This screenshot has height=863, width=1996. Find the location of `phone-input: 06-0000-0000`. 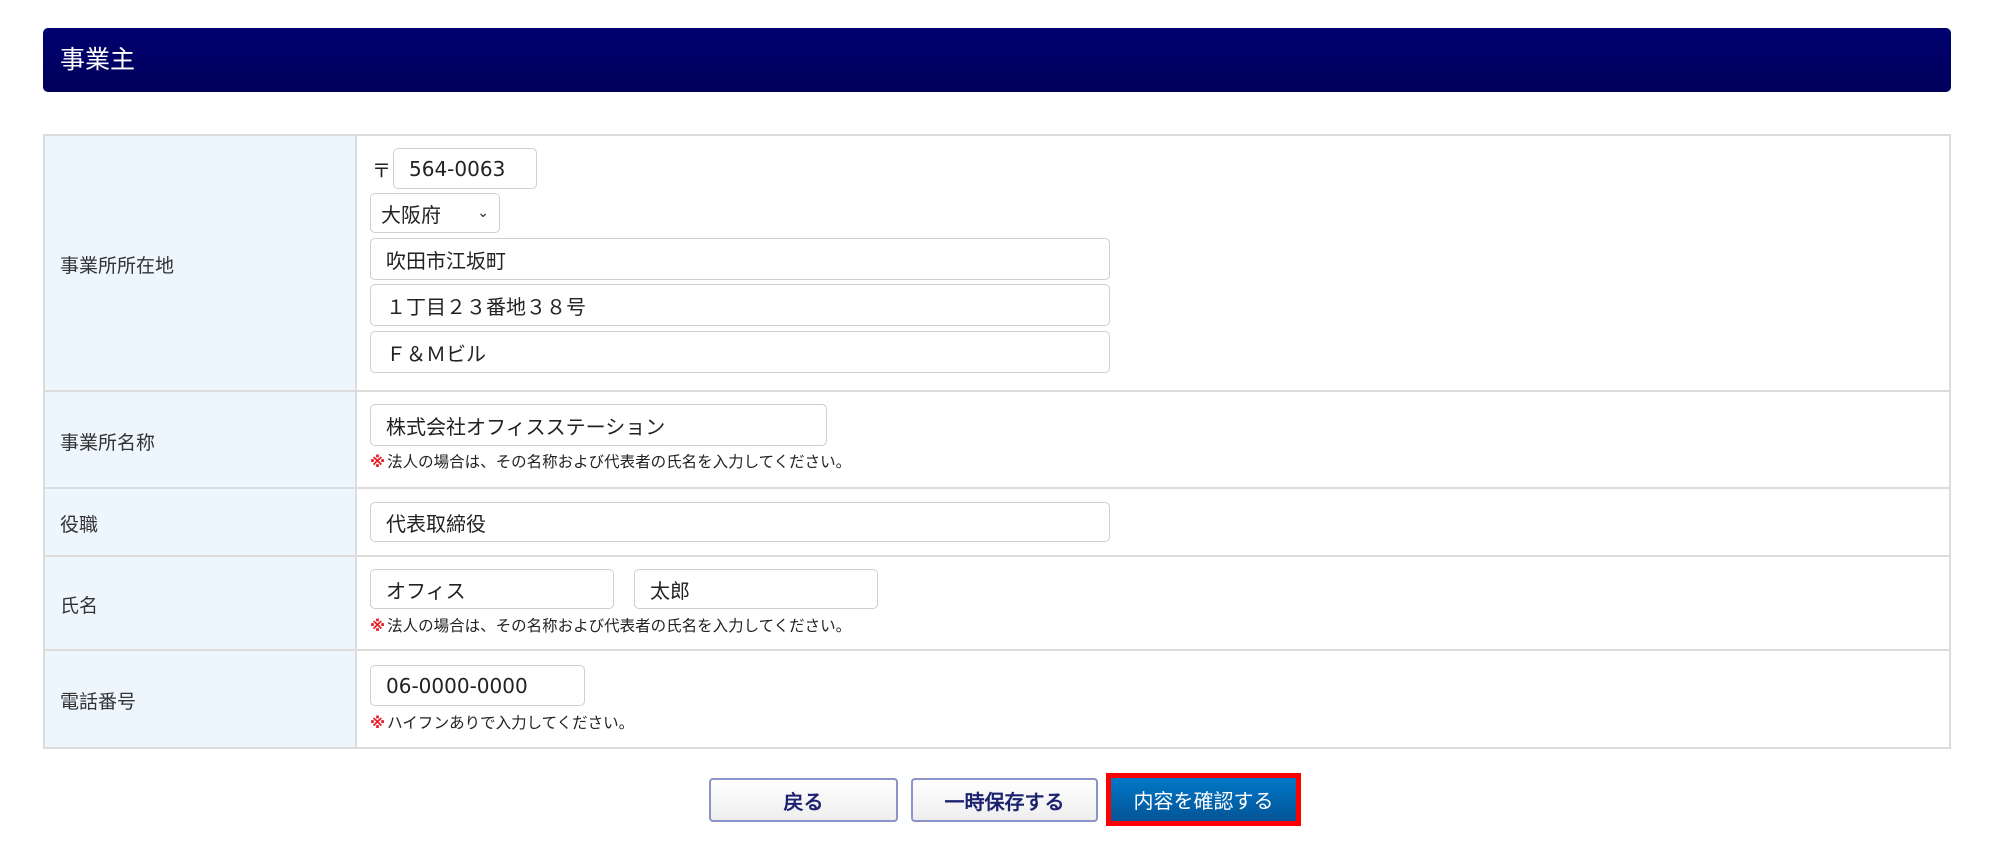

phone-input: 06-0000-0000 is located at coordinates (477, 685).